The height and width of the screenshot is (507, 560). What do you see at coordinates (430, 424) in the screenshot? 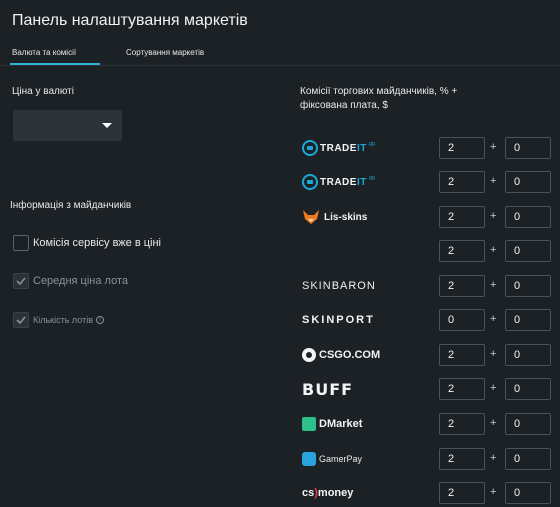
I see `market-row-dmarket: DMarket 2 + 0` at bounding box center [430, 424].